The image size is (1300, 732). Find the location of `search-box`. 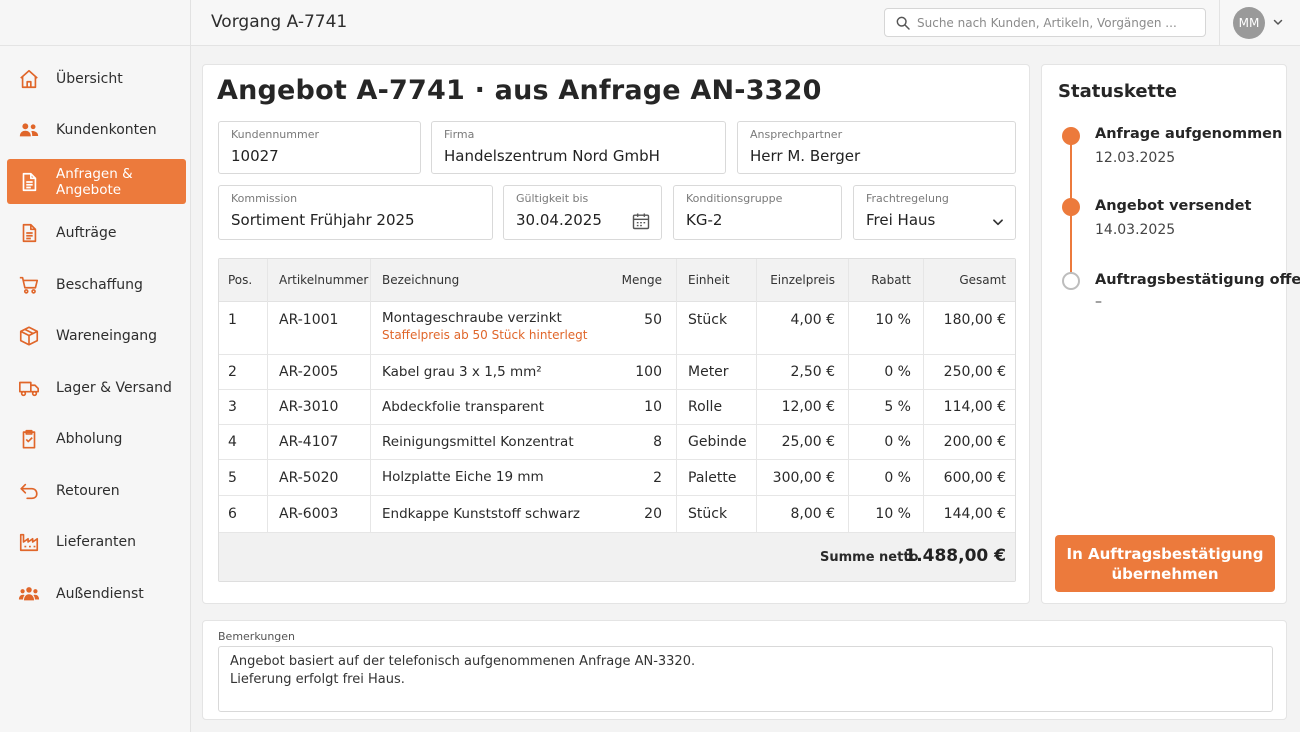

search-box is located at coordinates (1045, 22).